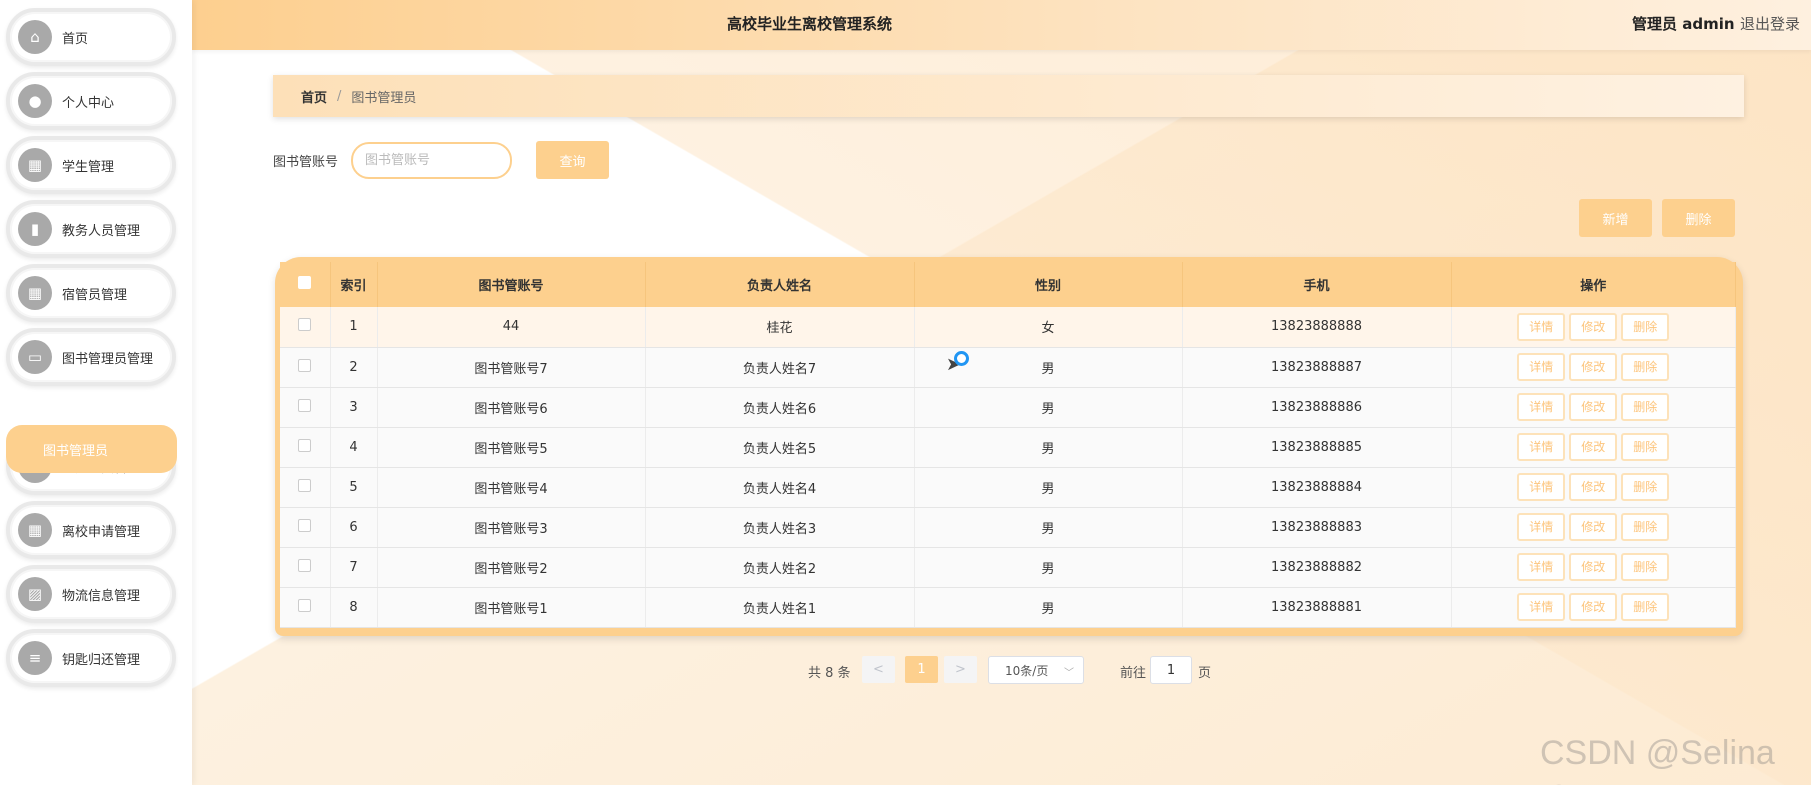  What do you see at coordinates (809, 24) in the screenshot?
I see `app-title: 高校毕业生离校管理系统` at bounding box center [809, 24].